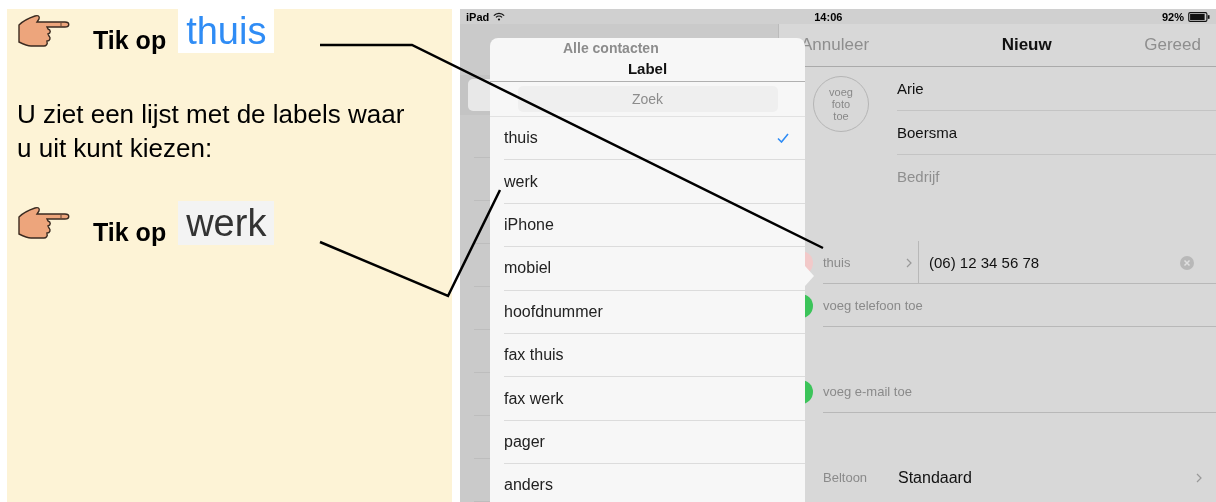  What do you see at coordinates (654, 312) in the screenshot?
I see `label-option: hoofdnummer` at bounding box center [654, 312].